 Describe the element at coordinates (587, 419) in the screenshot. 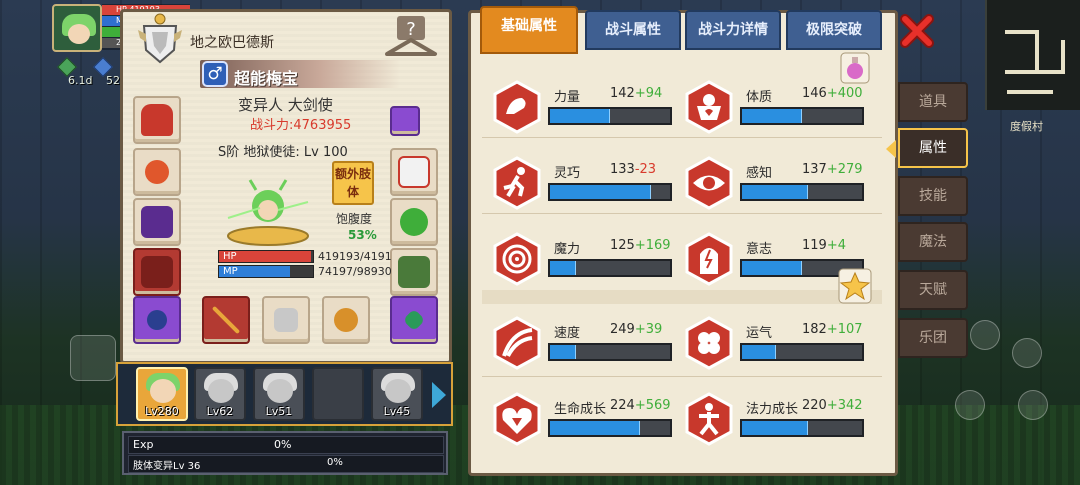

I see `attribute-life-growth: 生命成长 224+569` at that location.